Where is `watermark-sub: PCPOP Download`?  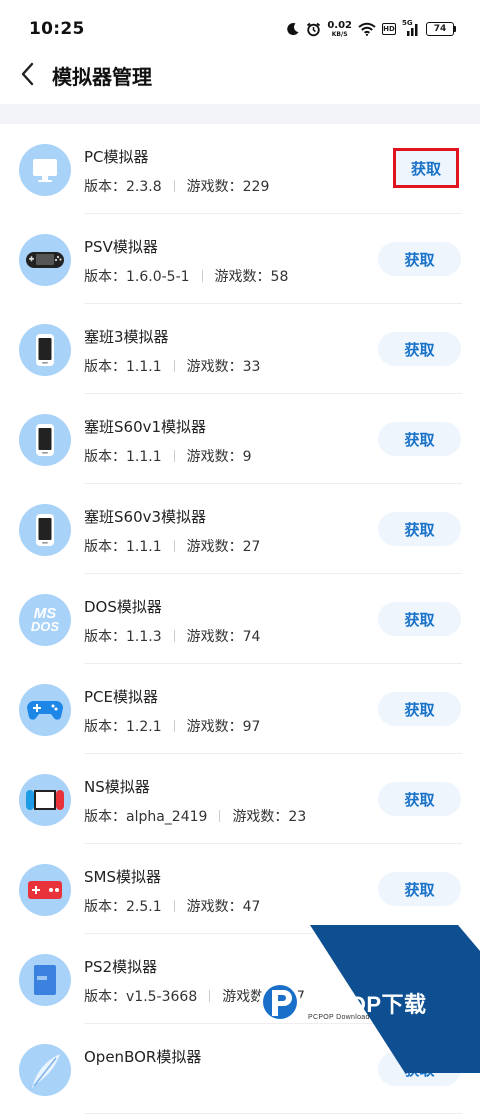 watermark-sub: PCPOP Download is located at coordinates (339, 1017).